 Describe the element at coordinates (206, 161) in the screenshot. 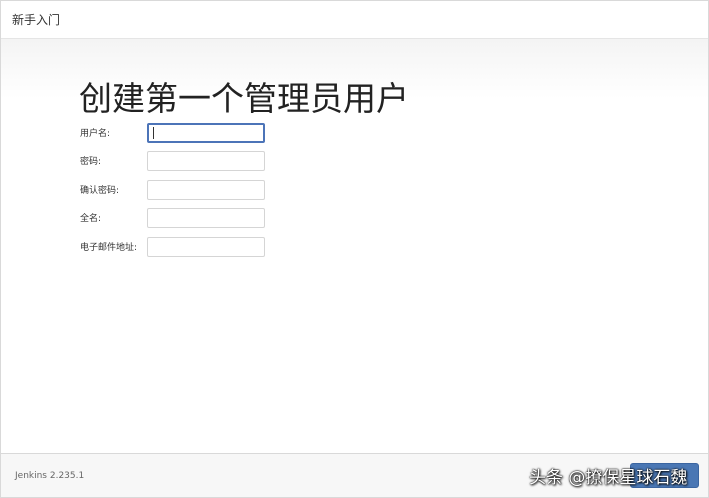

I see `password-input` at that location.